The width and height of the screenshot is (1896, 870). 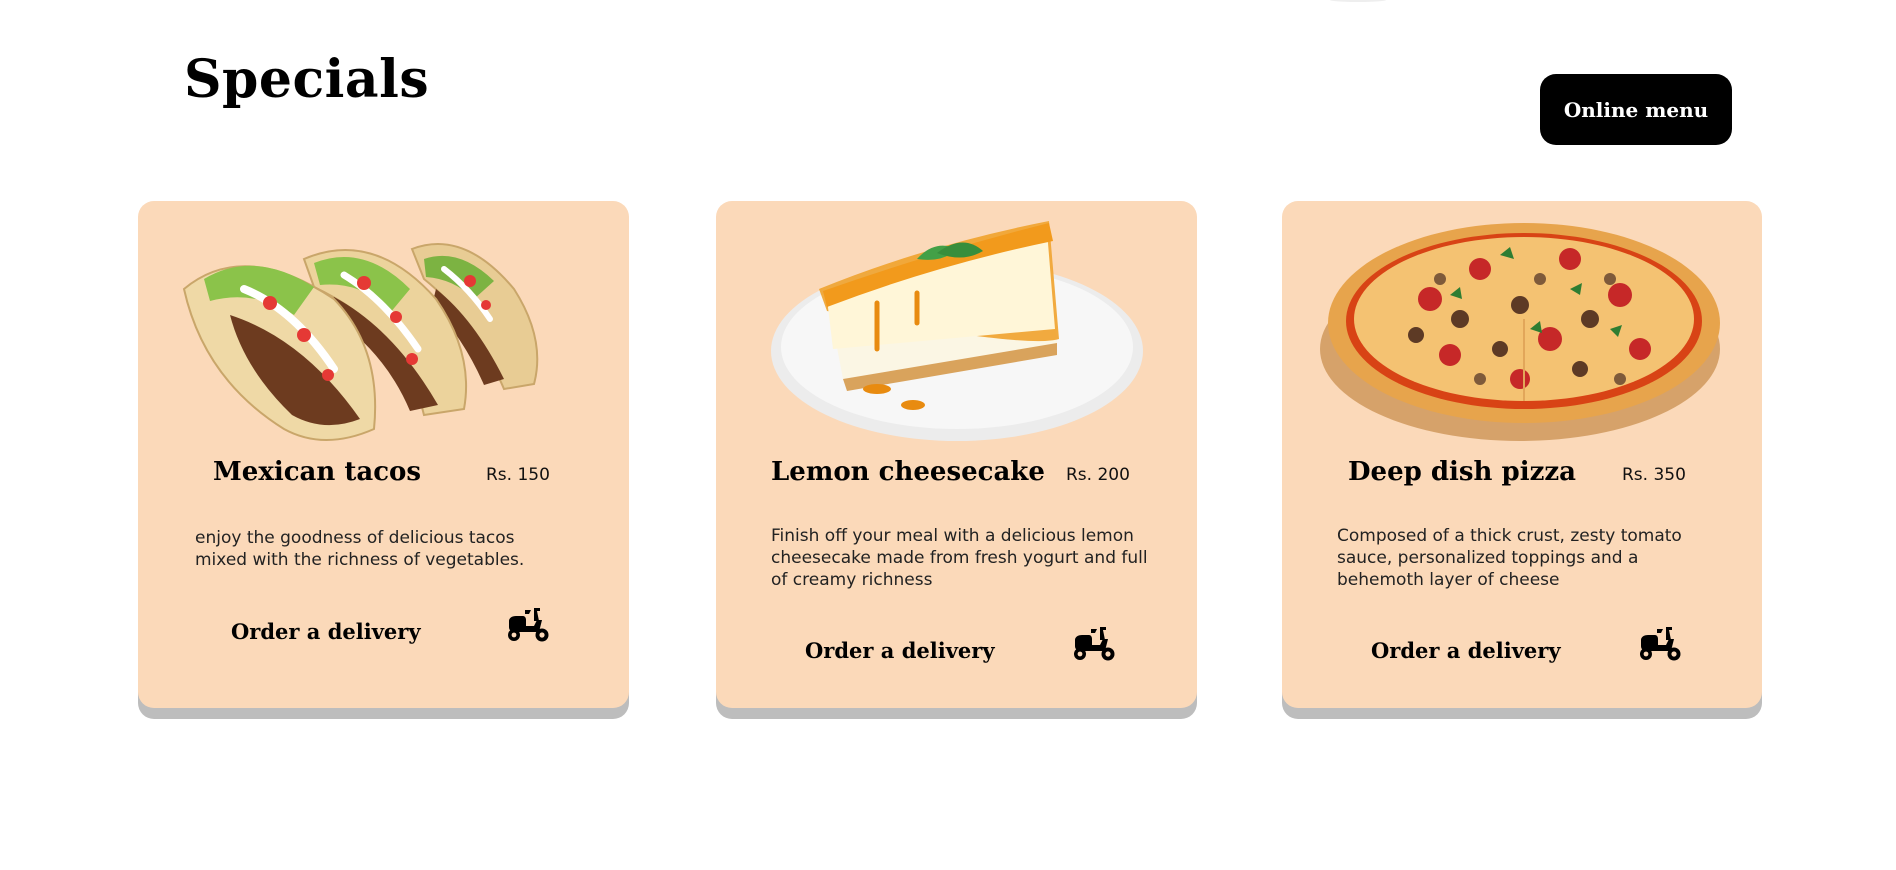 I want to click on card-title: Deep dish pizza, so click(x=1462, y=472).